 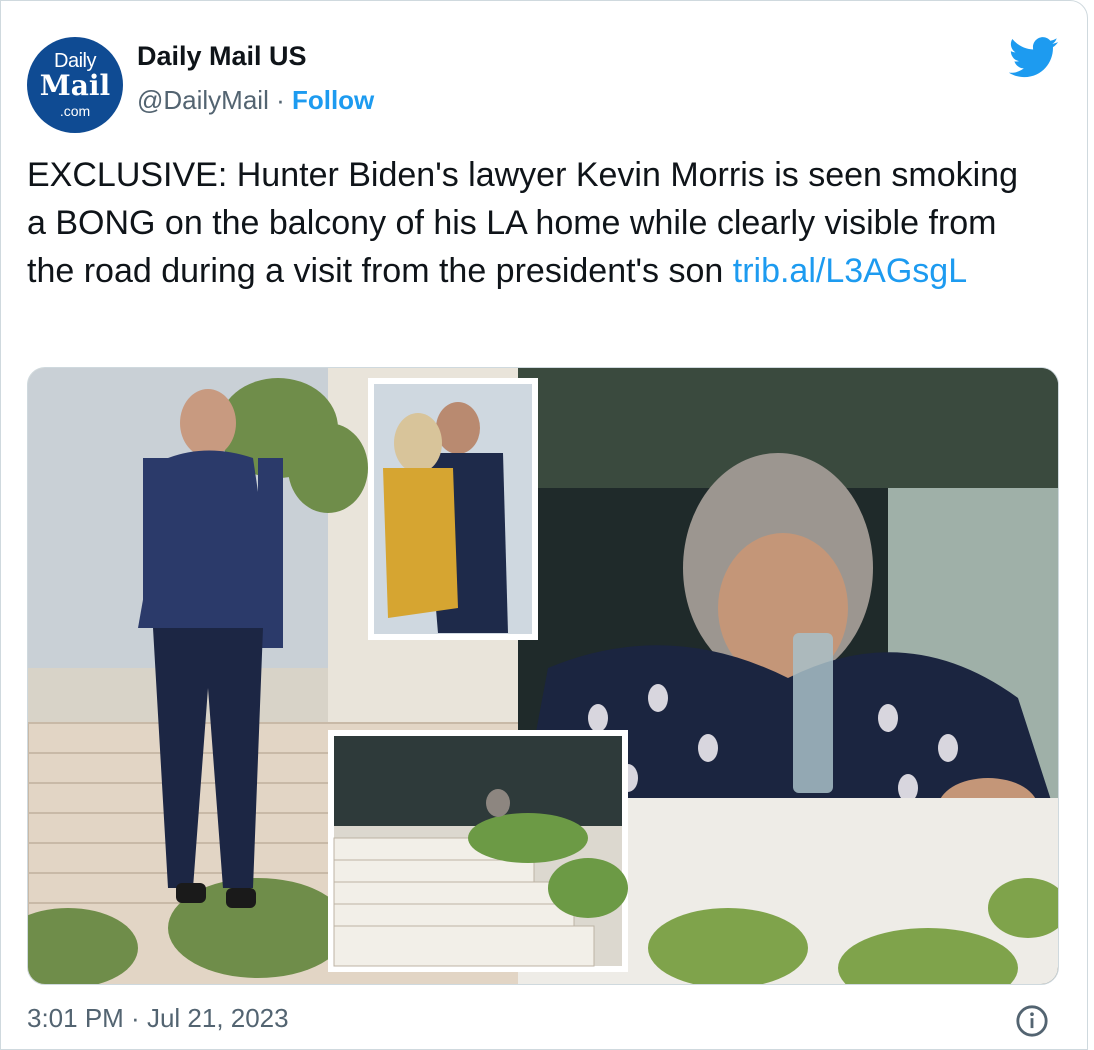 I want to click on avatar-line-3: .com, so click(x=75, y=111).